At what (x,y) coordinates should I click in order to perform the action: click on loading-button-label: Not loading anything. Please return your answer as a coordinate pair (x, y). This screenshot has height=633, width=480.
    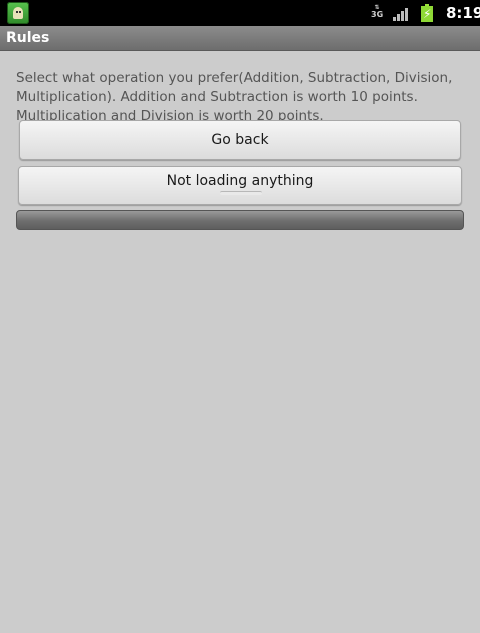
    Looking at the image, I should click on (240, 181).